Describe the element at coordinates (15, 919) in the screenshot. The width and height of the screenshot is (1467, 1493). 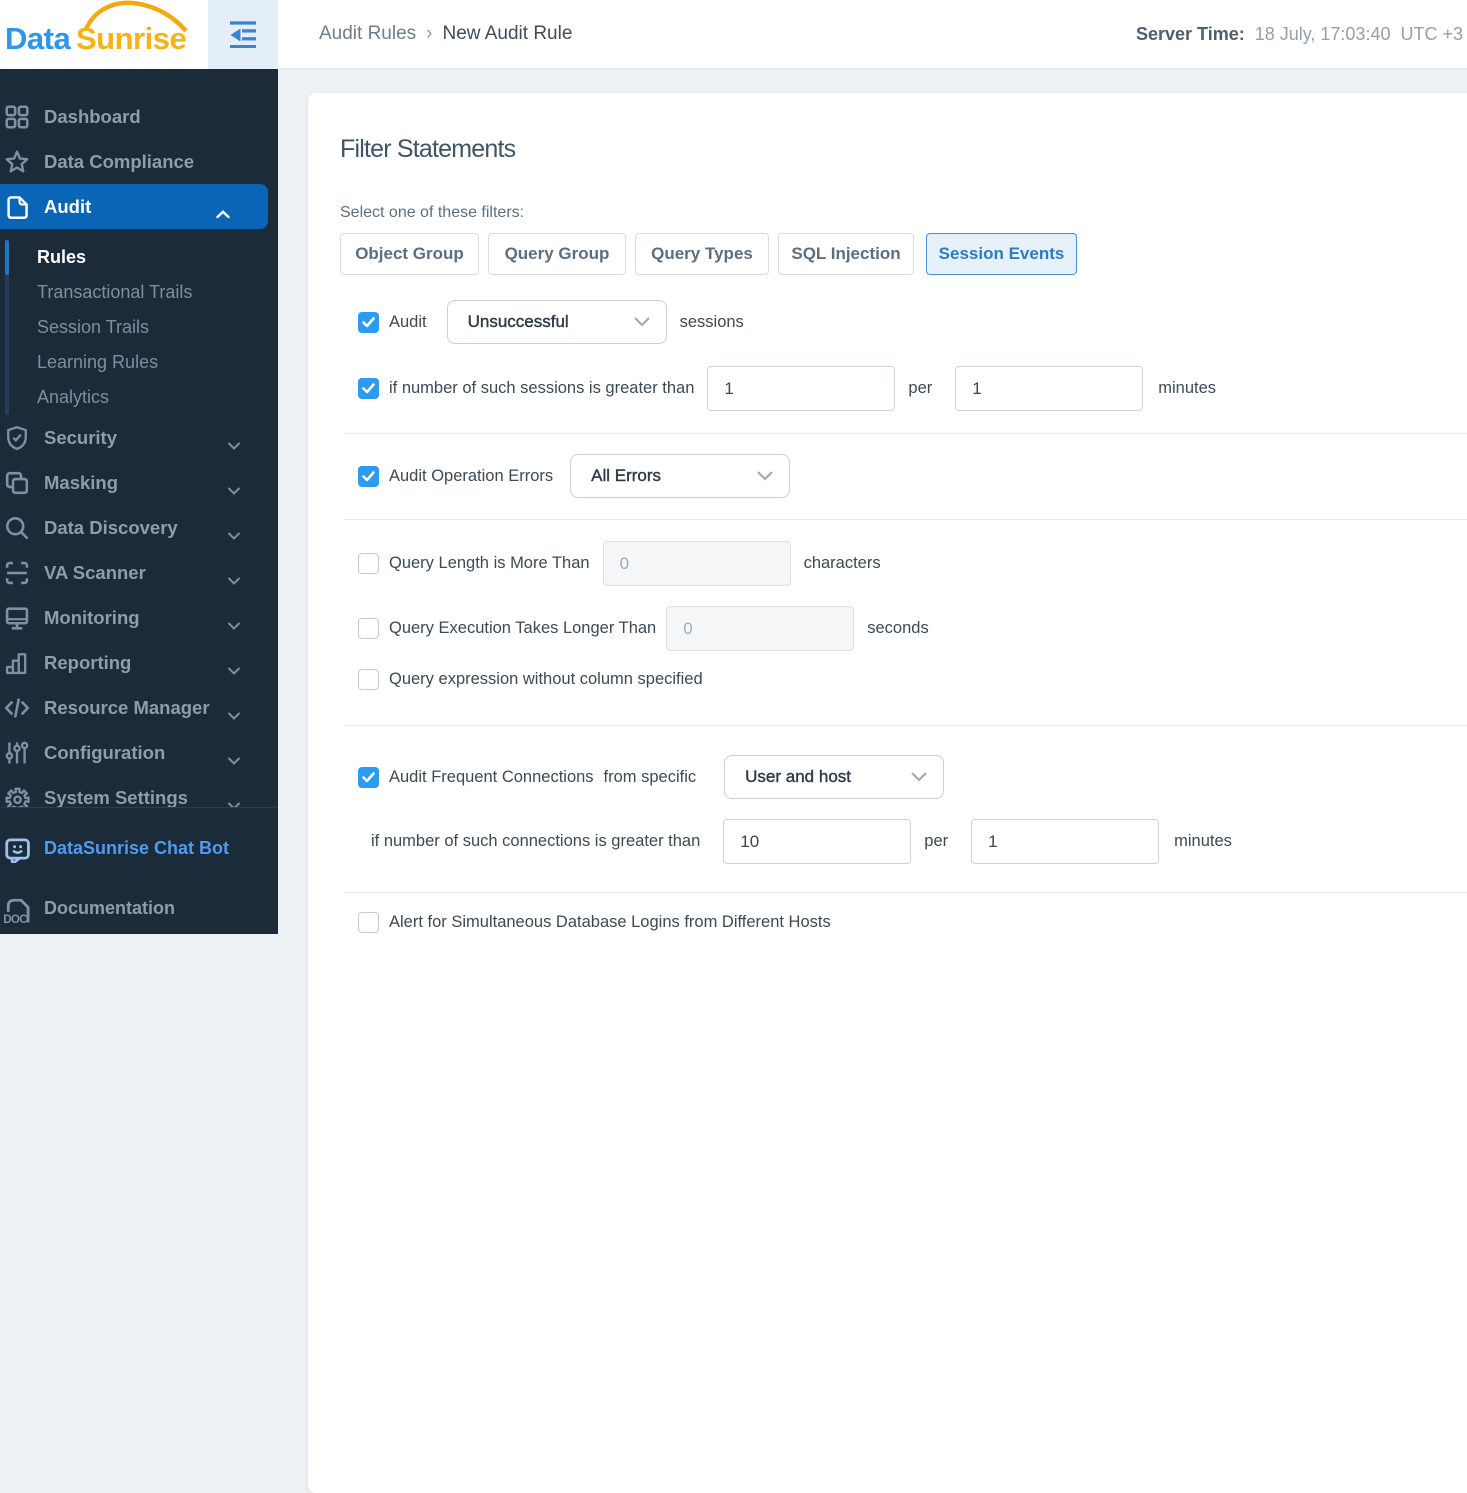
I see `svg-text: DOC` at that location.